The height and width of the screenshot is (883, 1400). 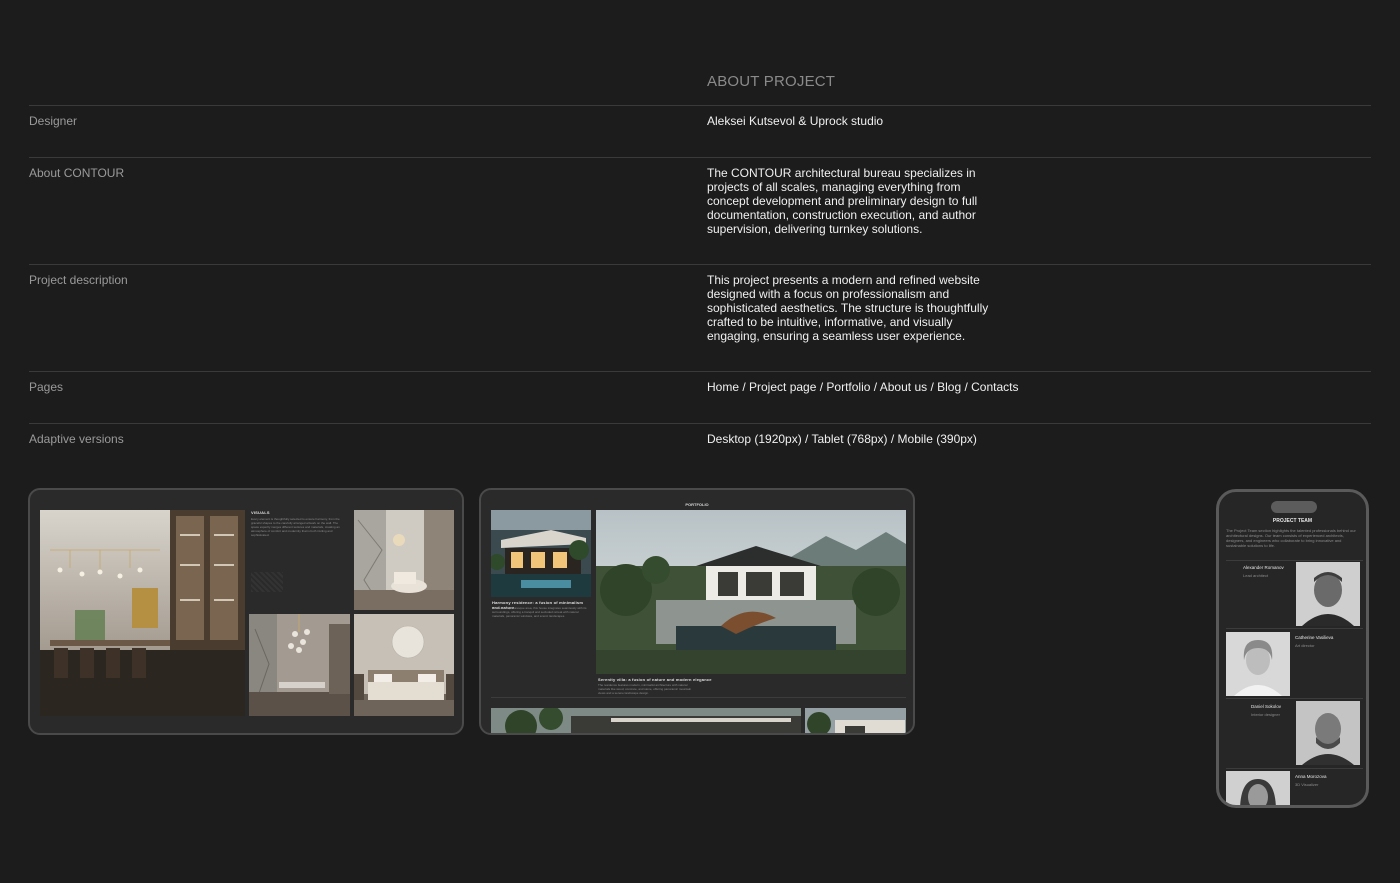 I want to click on row-label: Designer, so click(x=53, y=121).